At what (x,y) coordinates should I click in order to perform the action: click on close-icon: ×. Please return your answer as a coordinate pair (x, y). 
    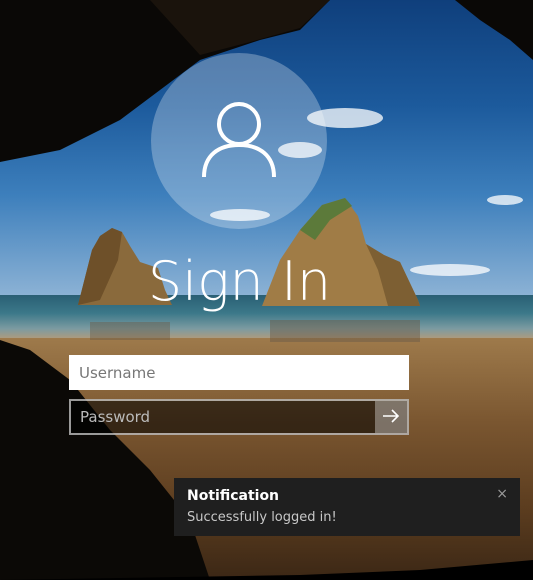
    Looking at the image, I should click on (502, 494).